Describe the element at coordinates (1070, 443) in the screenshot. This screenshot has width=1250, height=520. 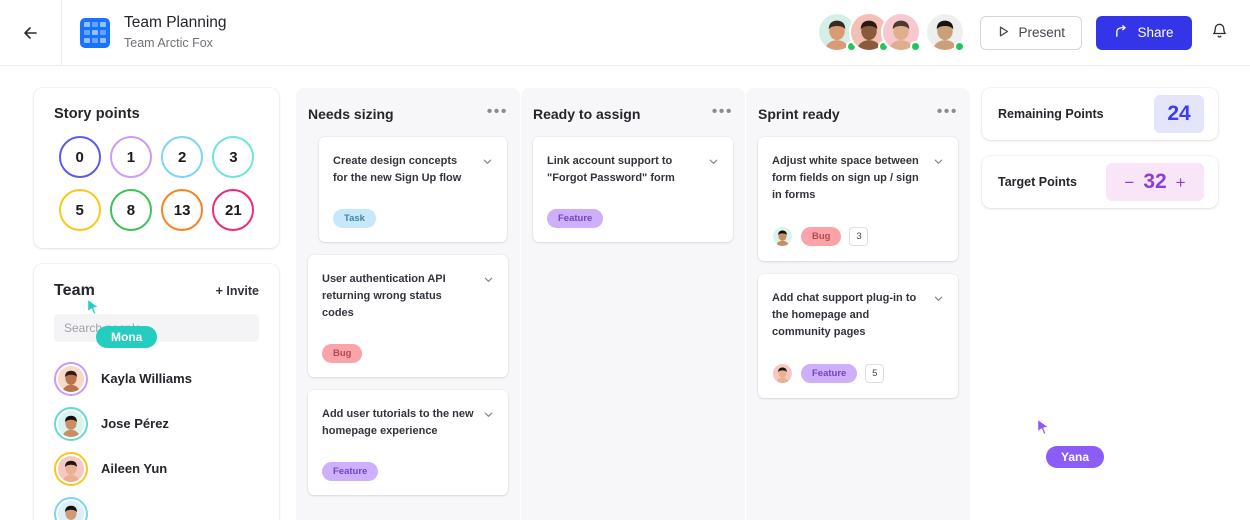
I see `collaborator-cursor-yana: Yana` at that location.